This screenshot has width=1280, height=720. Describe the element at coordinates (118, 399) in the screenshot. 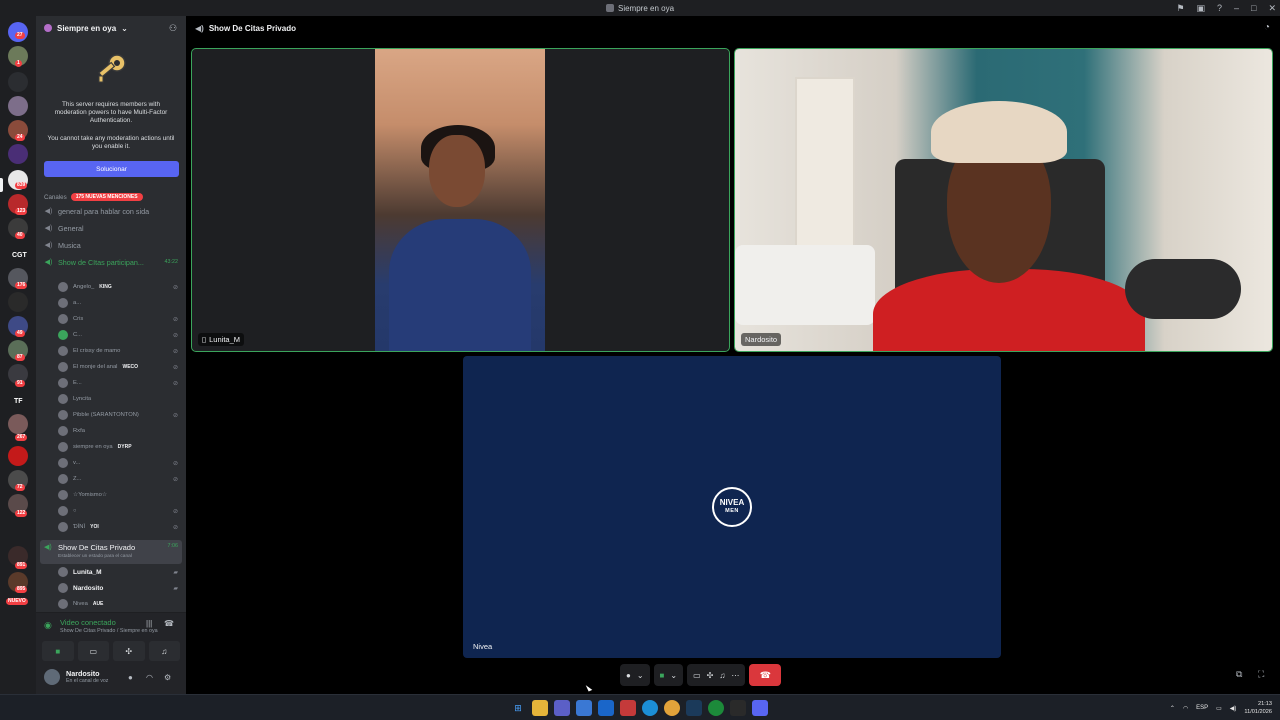

I see `voice-member: Lyncita` at that location.